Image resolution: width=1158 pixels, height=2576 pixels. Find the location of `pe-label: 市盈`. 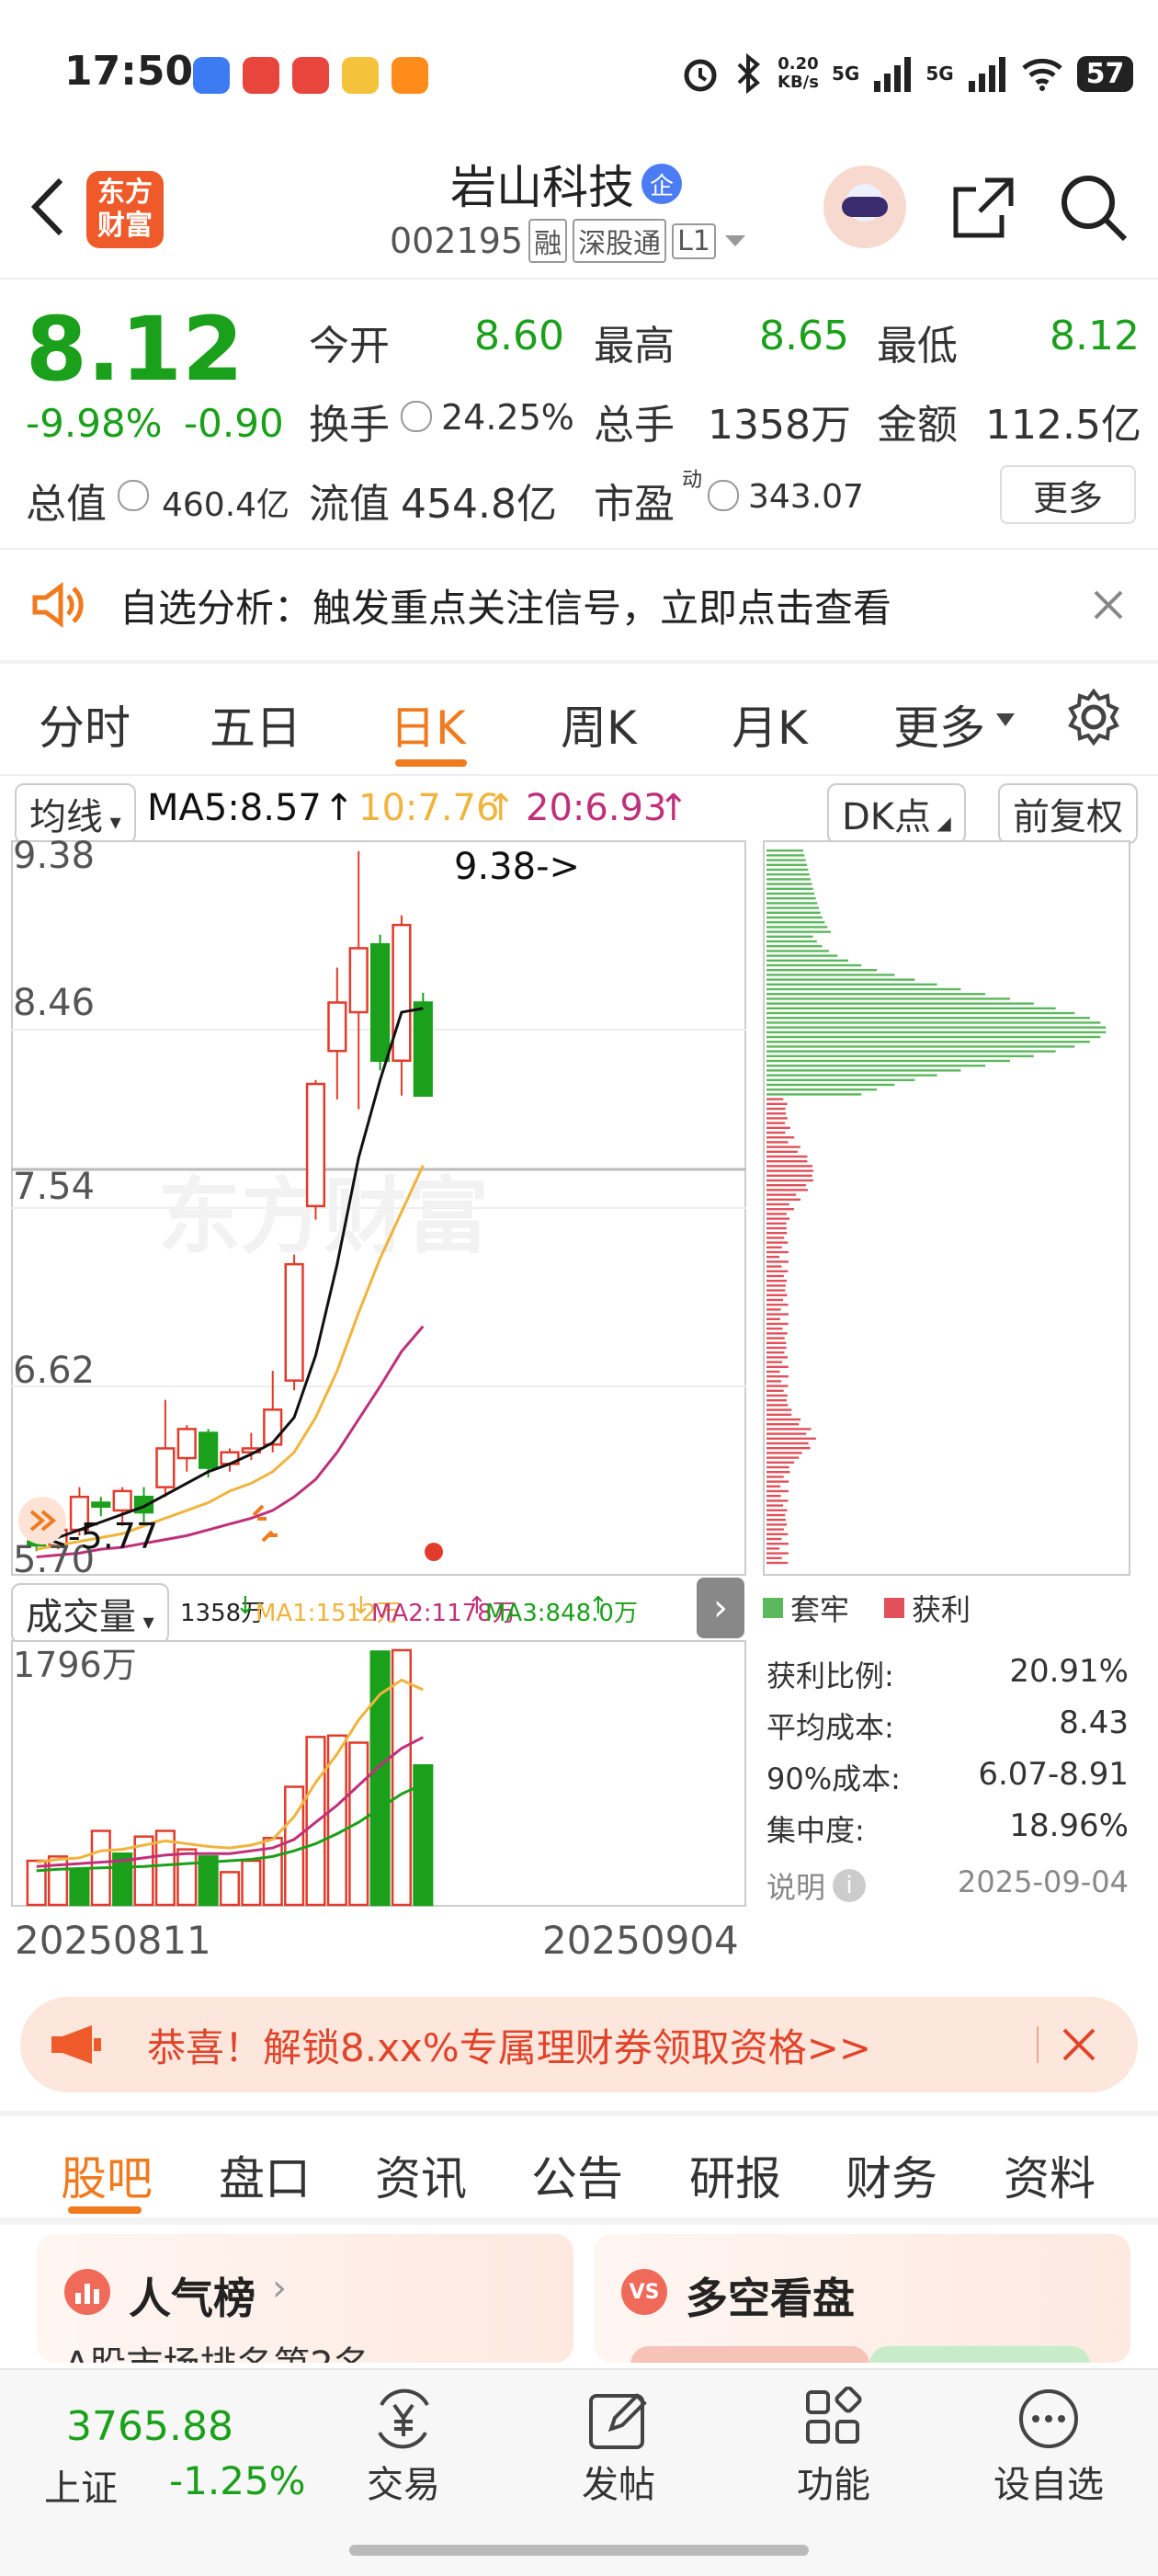

pe-label: 市盈 is located at coordinates (634, 504).